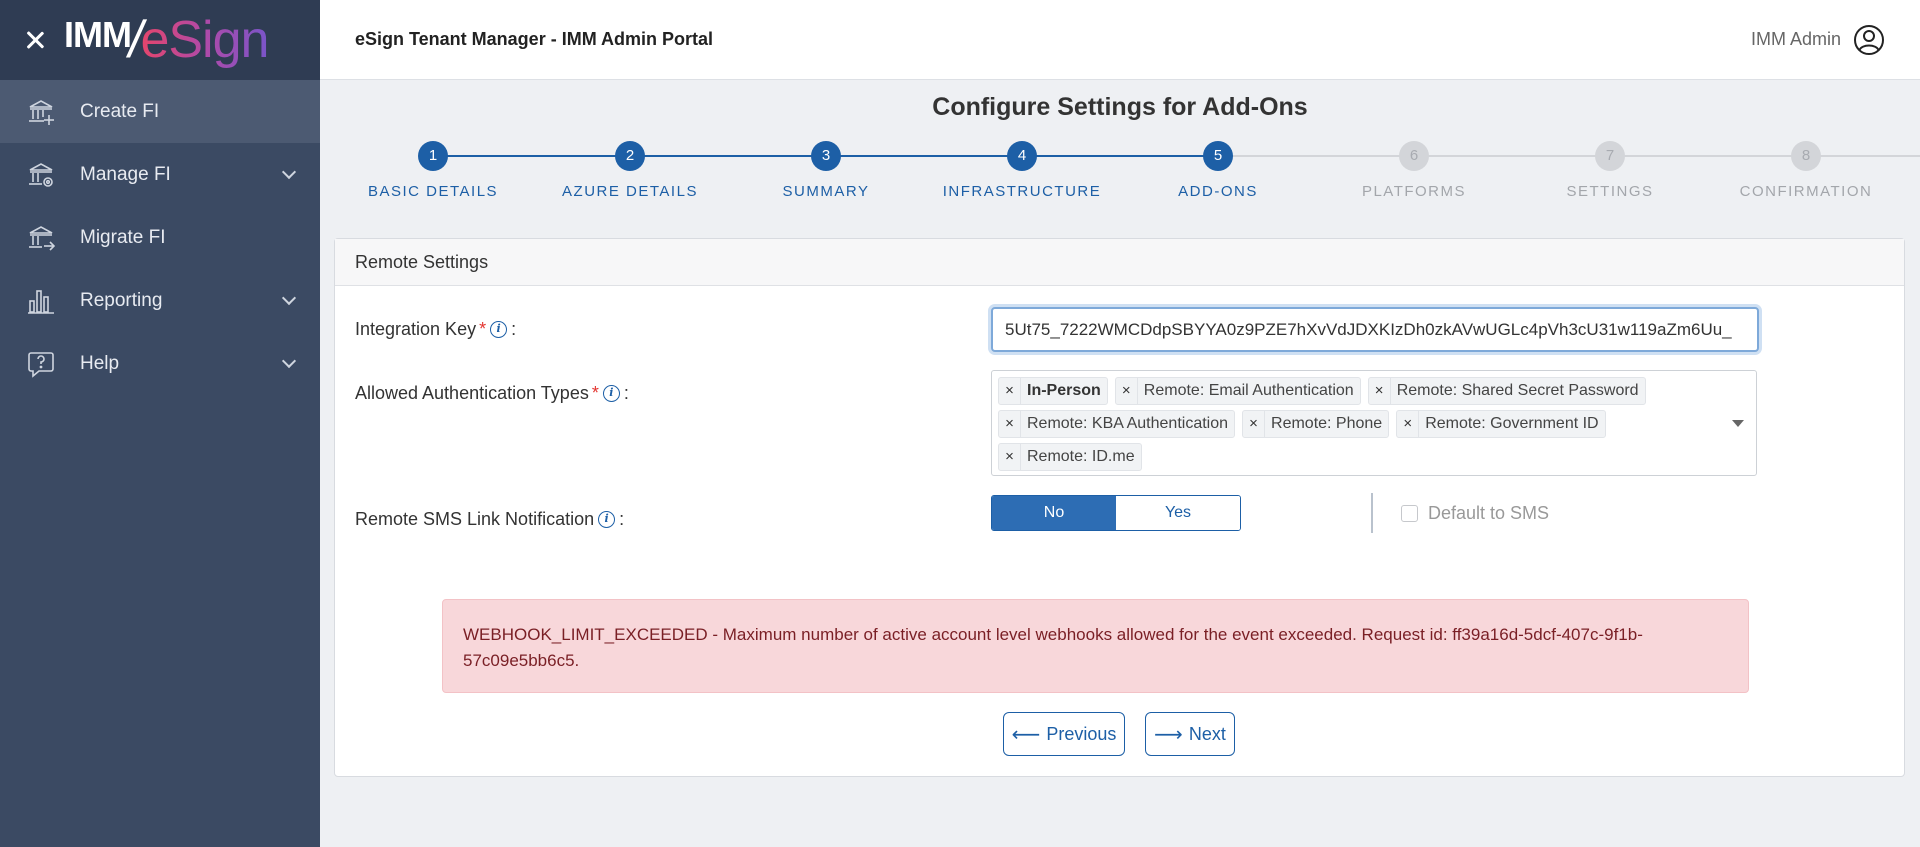 The image size is (1920, 847). What do you see at coordinates (433, 191) in the screenshot?
I see `step-label: BASIC DETAILS` at bounding box center [433, 191].